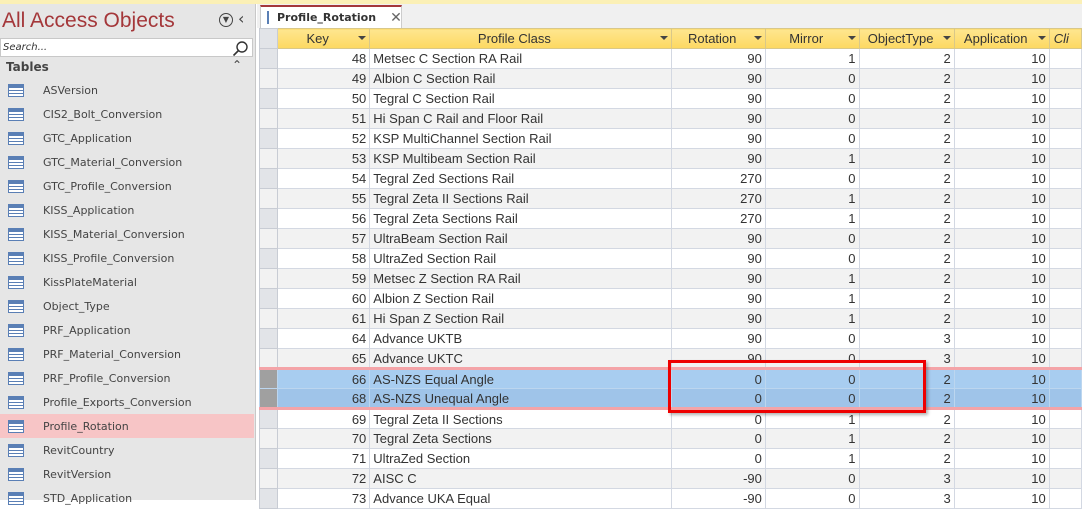  I want to click on column-header-key: Key, so click(324, 38).